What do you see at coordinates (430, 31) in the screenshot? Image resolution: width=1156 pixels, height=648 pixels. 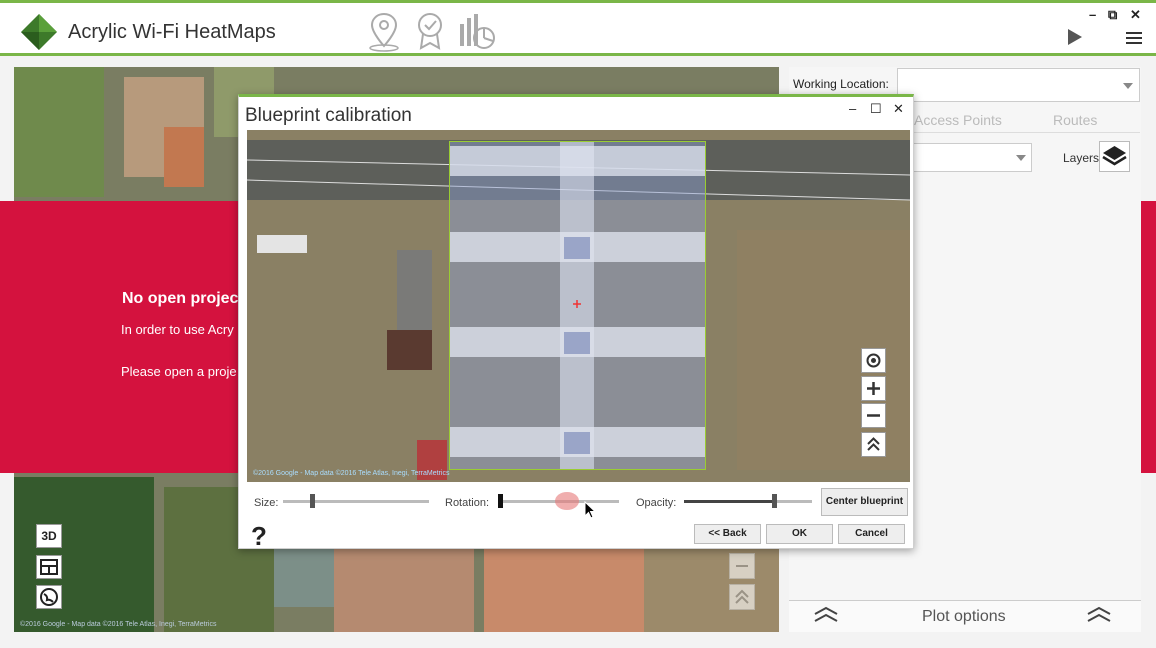 I see `certificate-icon` at bounding box center [430, 31].